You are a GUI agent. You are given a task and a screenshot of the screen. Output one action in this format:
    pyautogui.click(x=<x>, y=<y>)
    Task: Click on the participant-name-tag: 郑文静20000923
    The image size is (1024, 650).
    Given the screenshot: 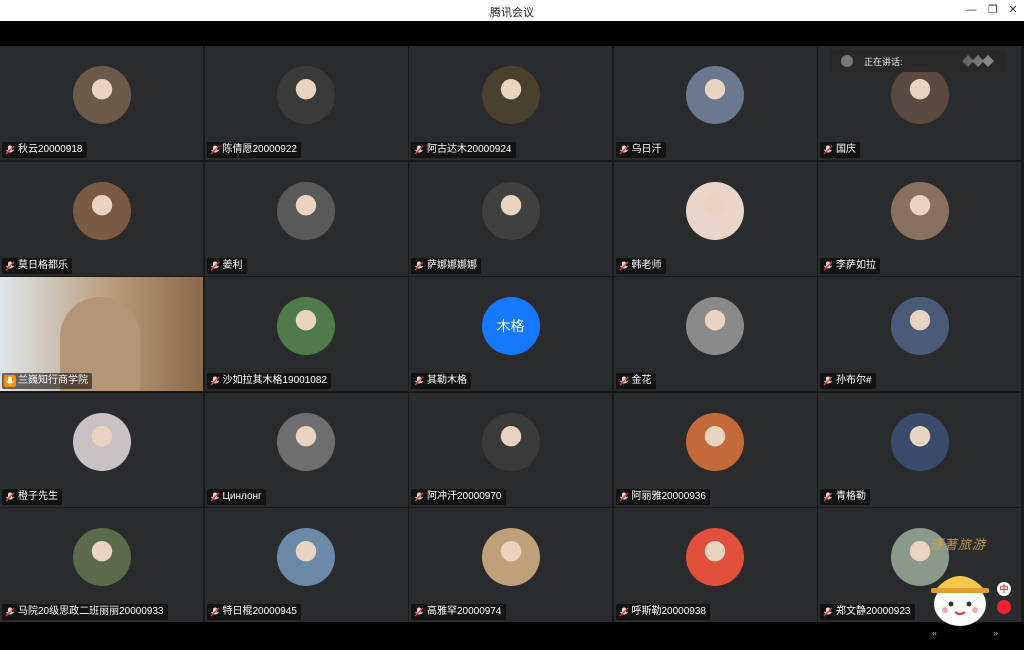 What is the action you would take?
    pyautogui.click(x=867, y=612)
    